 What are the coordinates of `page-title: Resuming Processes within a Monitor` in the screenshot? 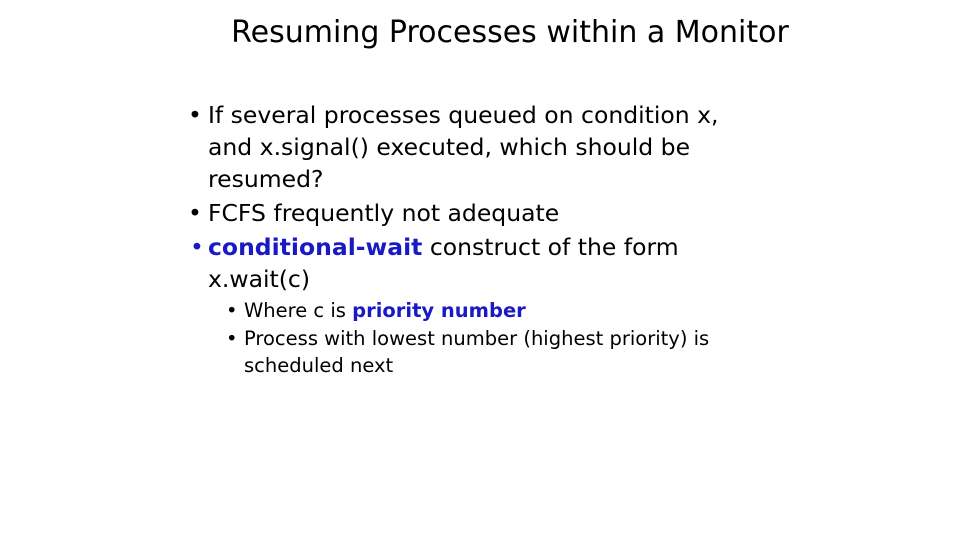 It's located at (510, 32).